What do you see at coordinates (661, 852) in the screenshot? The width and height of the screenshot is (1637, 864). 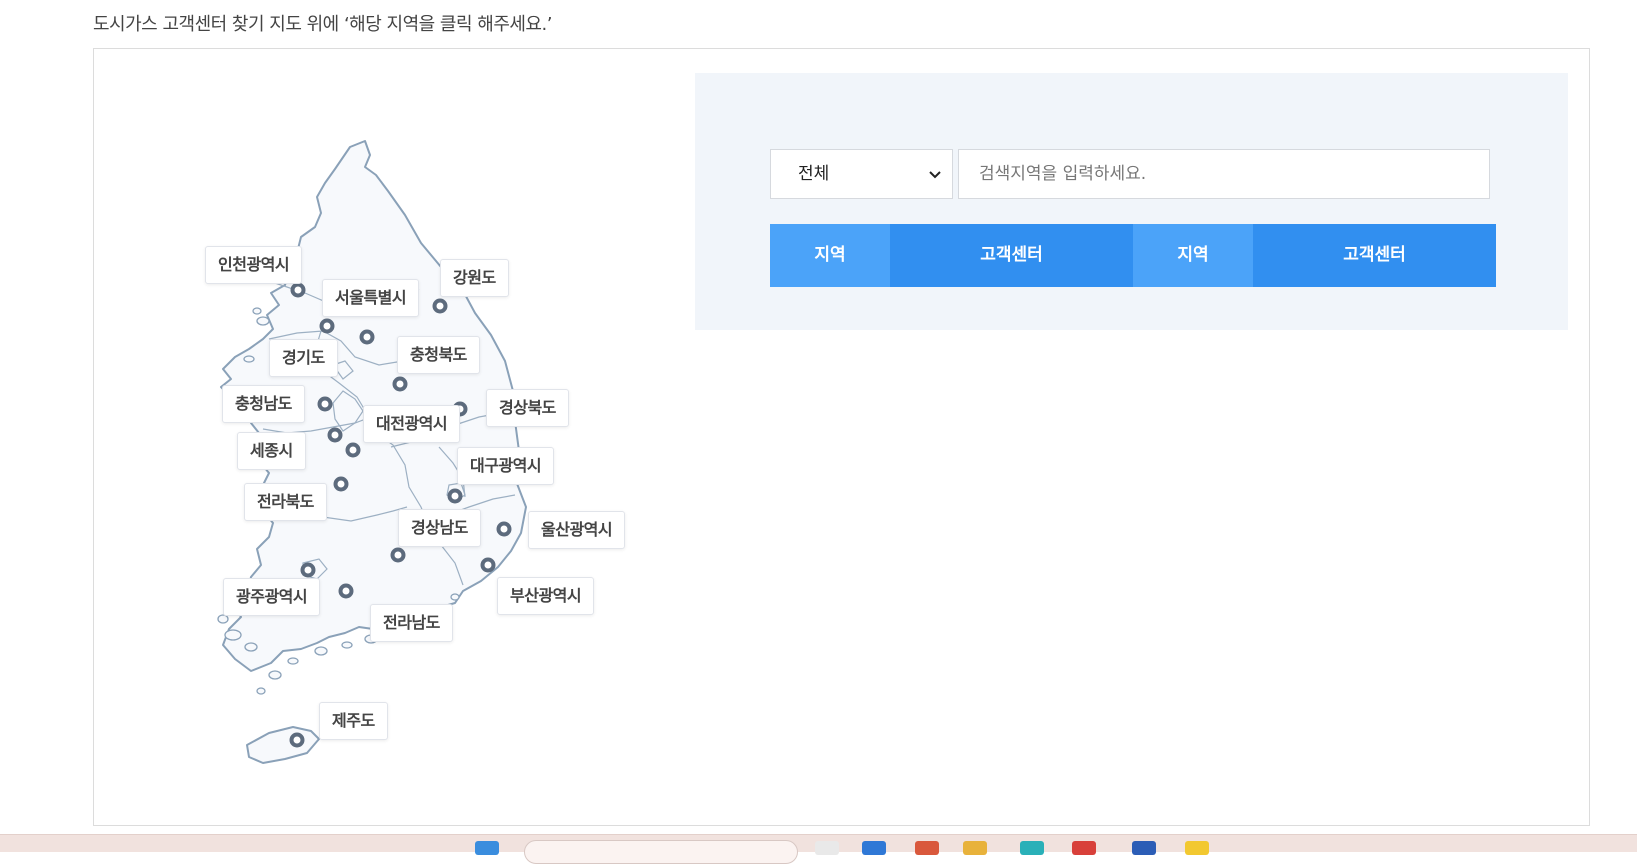 I see `taskbar-search-box` at bounding box center [661, 852].